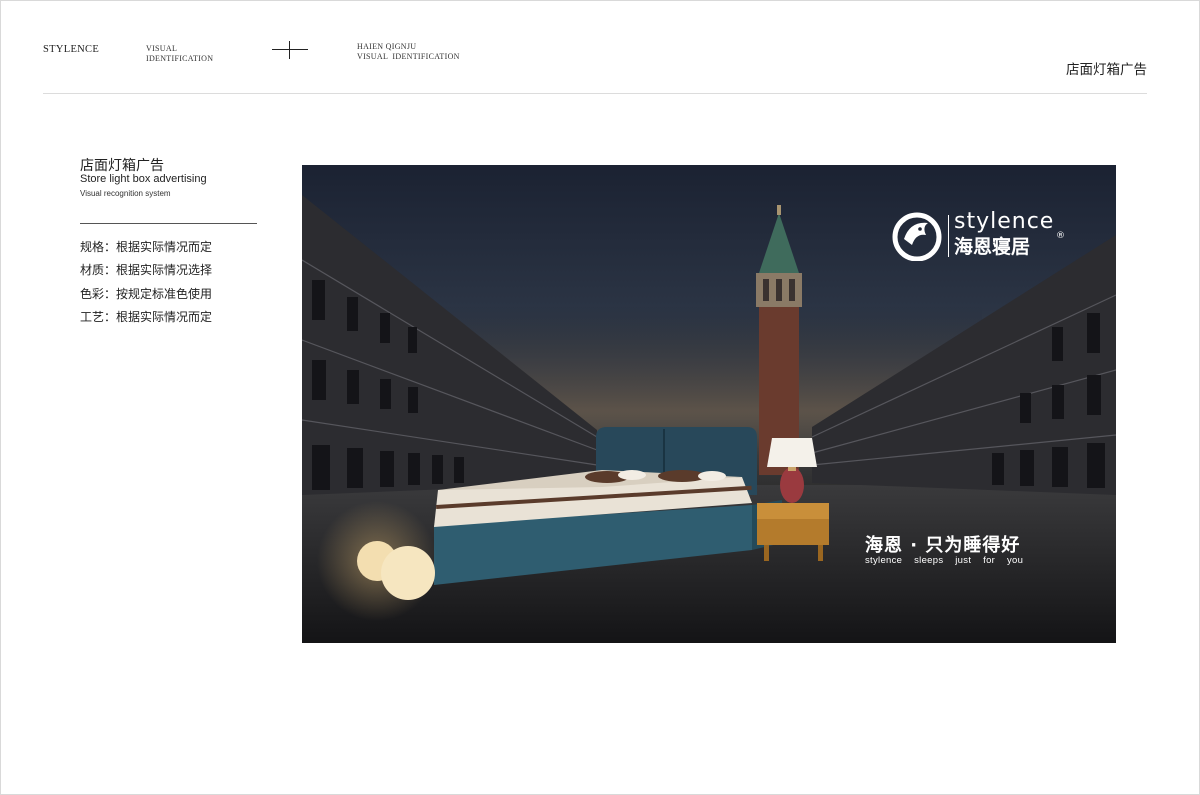 This screenshot has height=795, width=1200. What do you see at coordinates (146, 316) in the screenshot?
I see `spec-item-craft: 工艺：根据实际情况而定` at bounding box center [146, 316].